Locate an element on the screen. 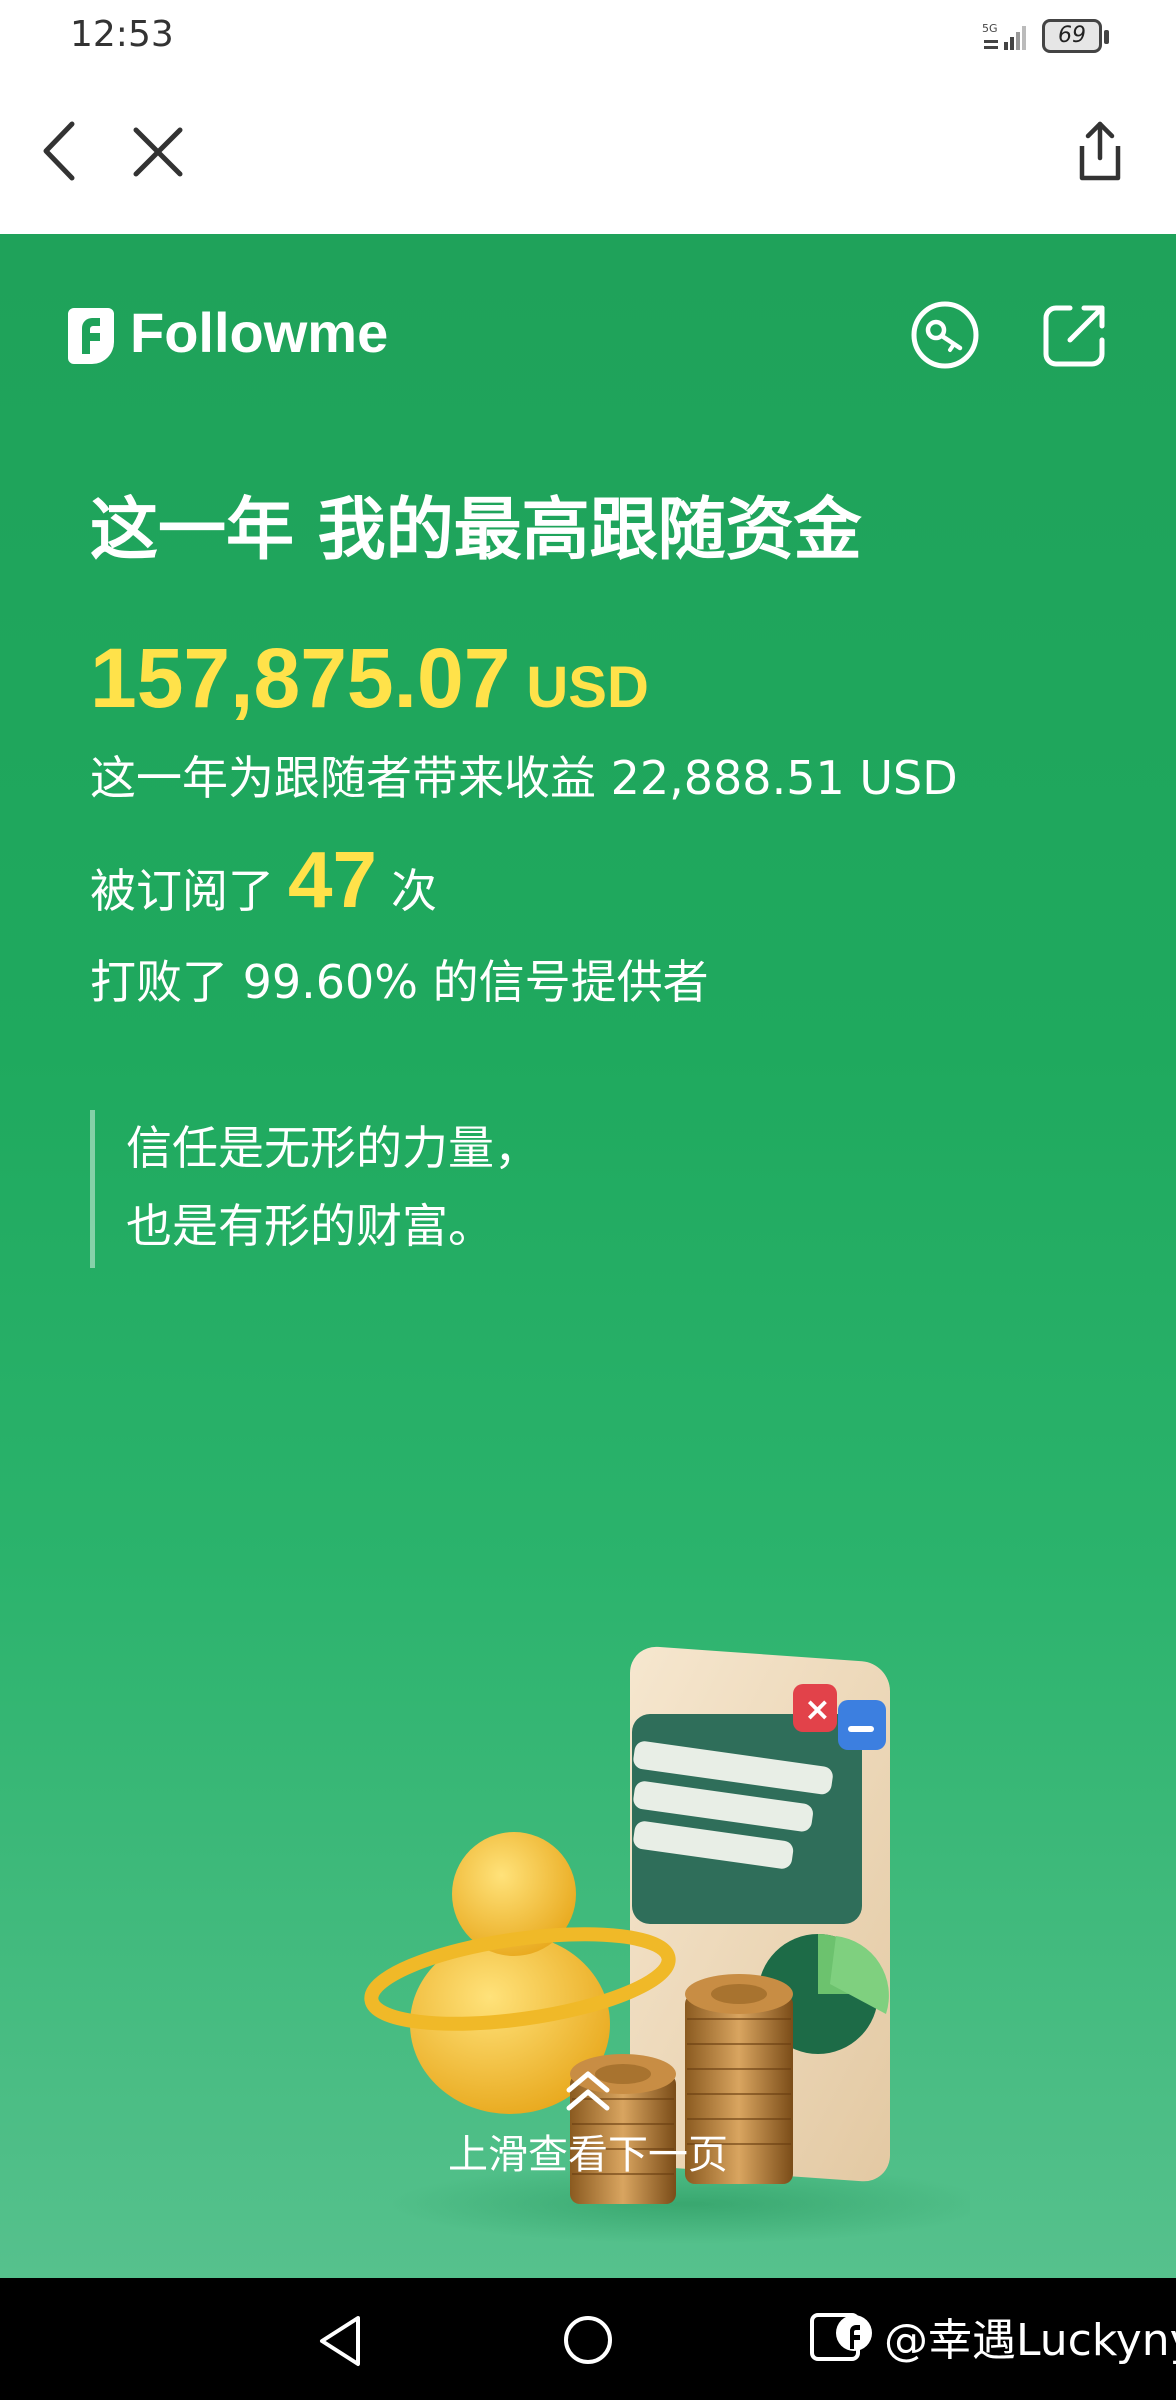 Image resolution: width=1176 pixels, height=2400 pixels. subscription-line: 被订阅了 47 次 is located at coordinates (263, 880).